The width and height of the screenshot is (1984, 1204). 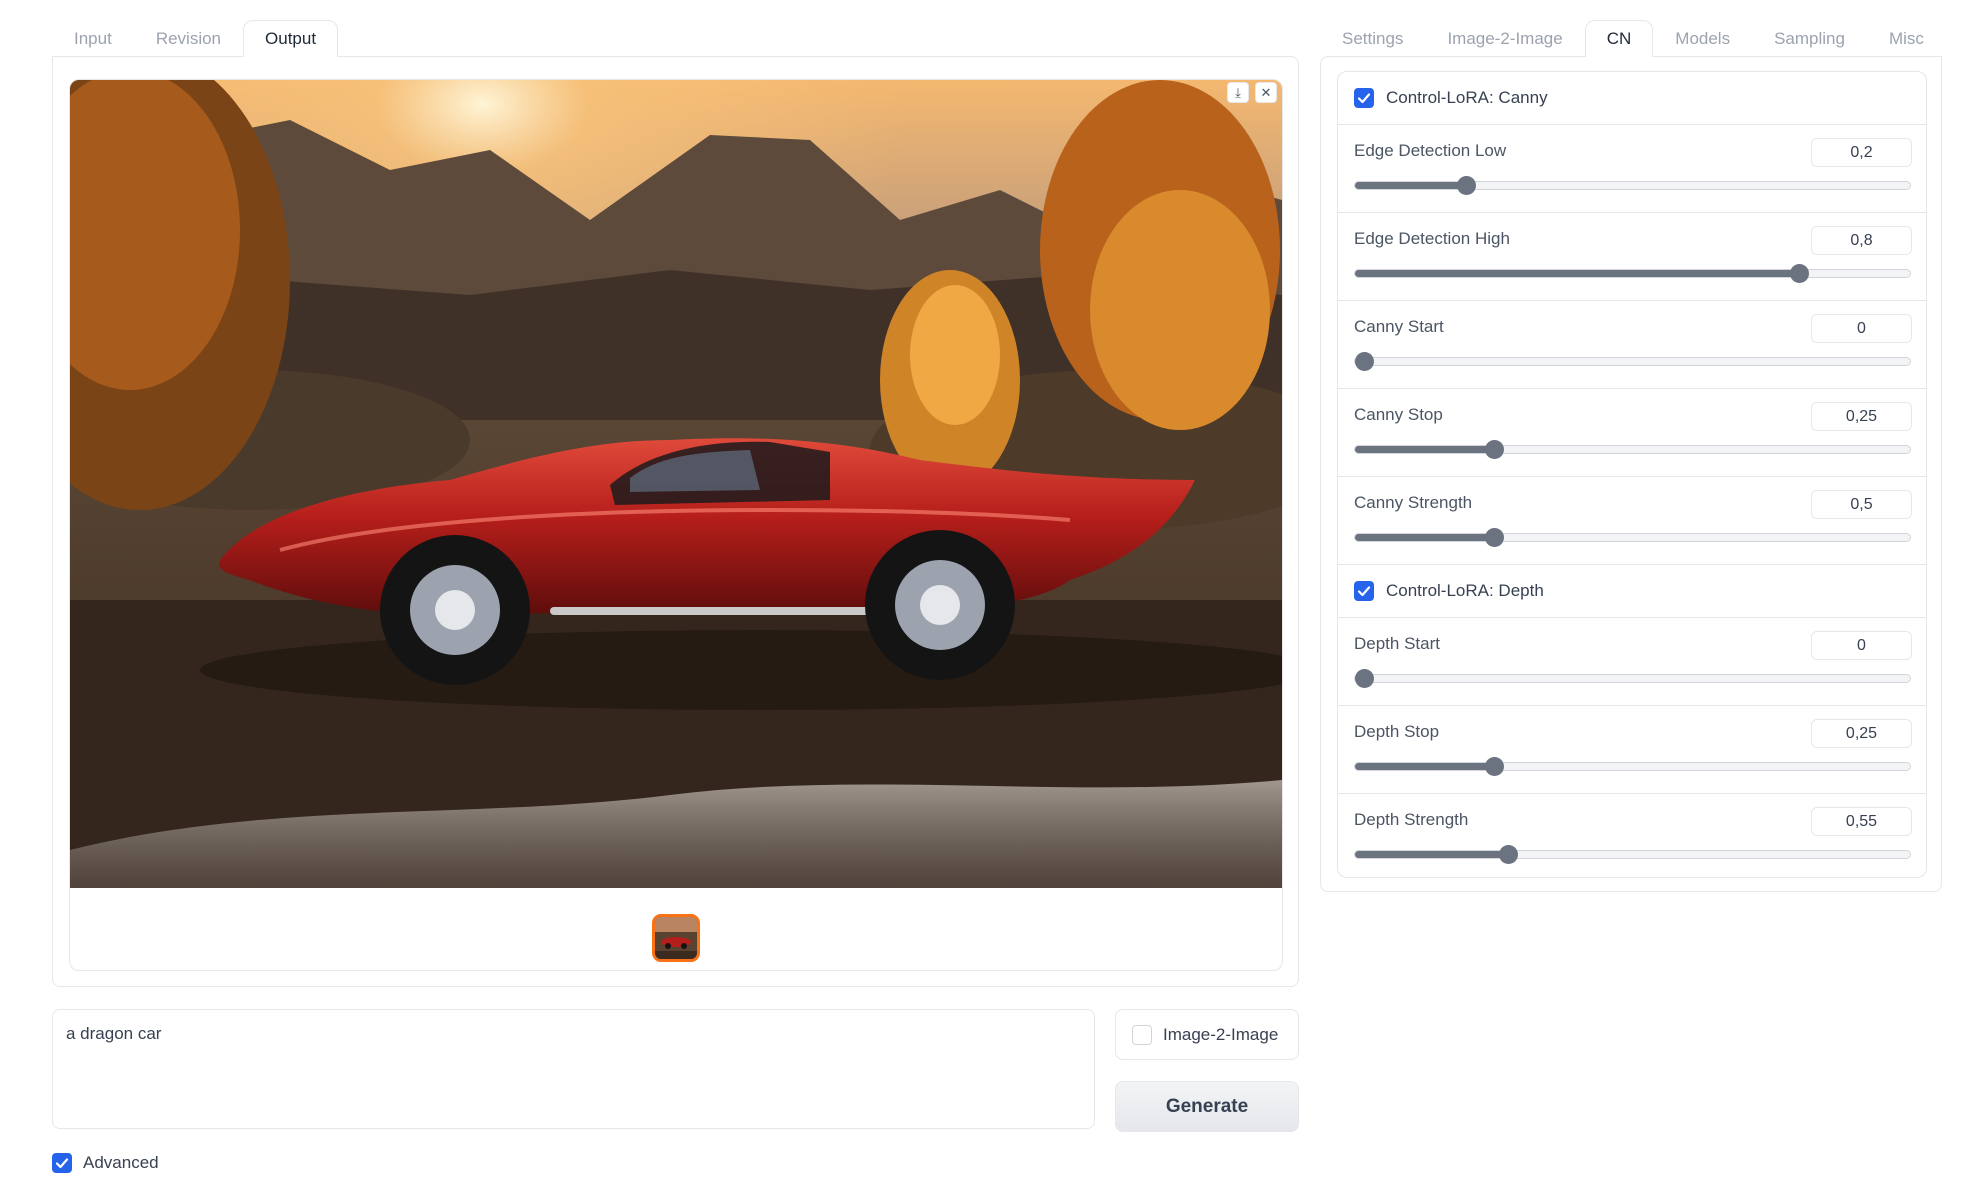 What do you see at coordinates (1221, 1034) in the screenshot?
I see `image2image-label: Image-2-Image` at bounding box center [1221, 1034].